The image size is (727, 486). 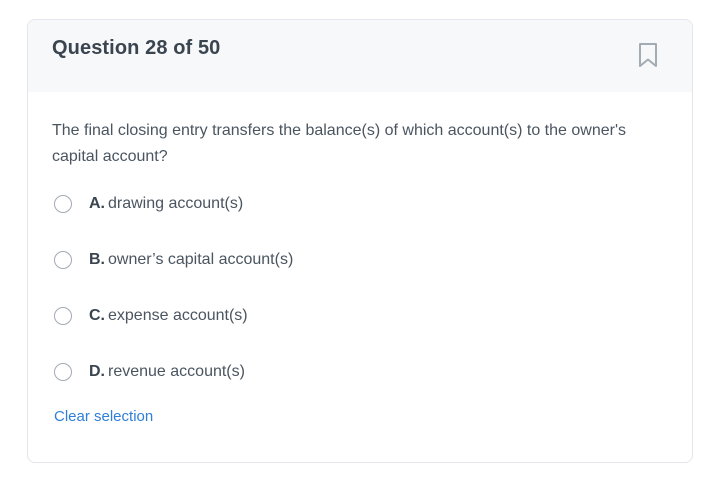 I want to click on option-letter: A., so click(x=97, y=203).